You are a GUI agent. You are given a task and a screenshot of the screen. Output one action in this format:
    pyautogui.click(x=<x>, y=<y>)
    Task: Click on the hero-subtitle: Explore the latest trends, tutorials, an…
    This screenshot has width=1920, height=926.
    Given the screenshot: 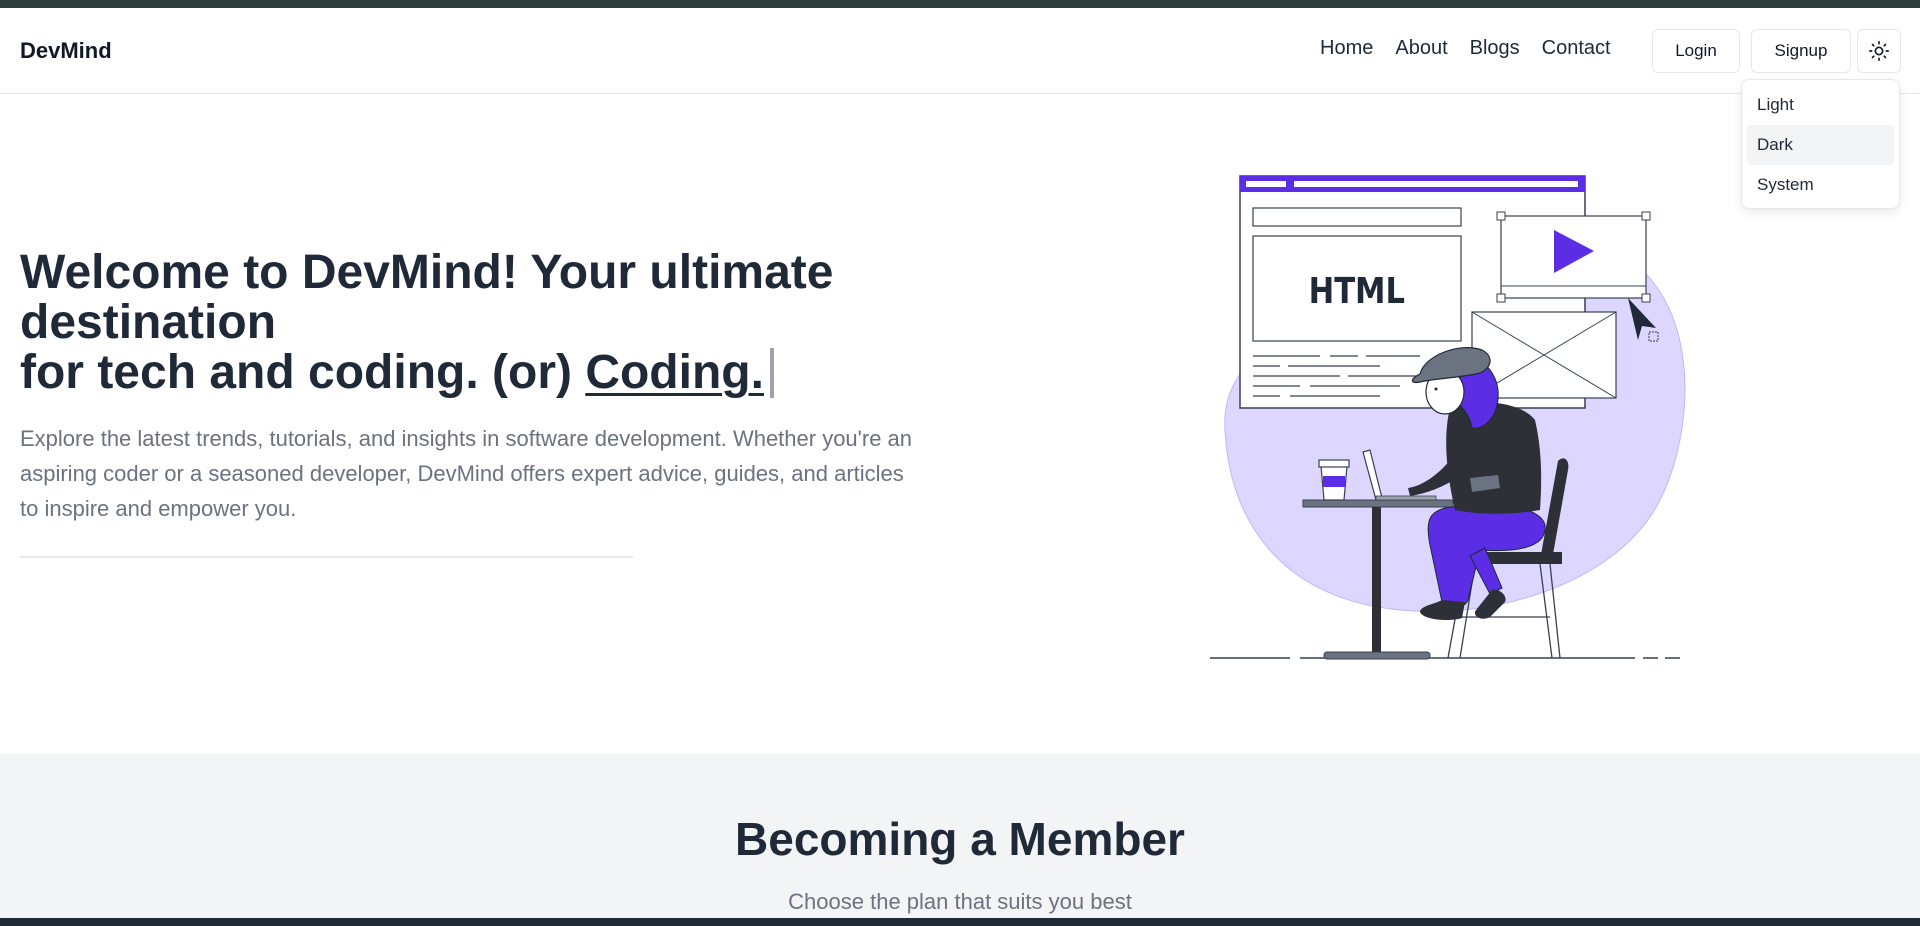 What is the action you would take?
    pyautogui.click(x=466, y=473)
    